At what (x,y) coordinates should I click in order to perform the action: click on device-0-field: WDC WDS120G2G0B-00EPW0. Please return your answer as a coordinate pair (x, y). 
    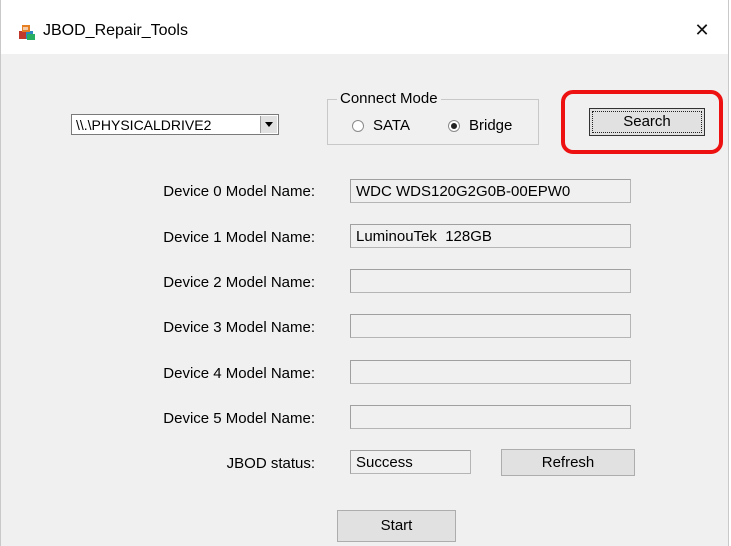
    Looking at the image, I should click on (490, 191).